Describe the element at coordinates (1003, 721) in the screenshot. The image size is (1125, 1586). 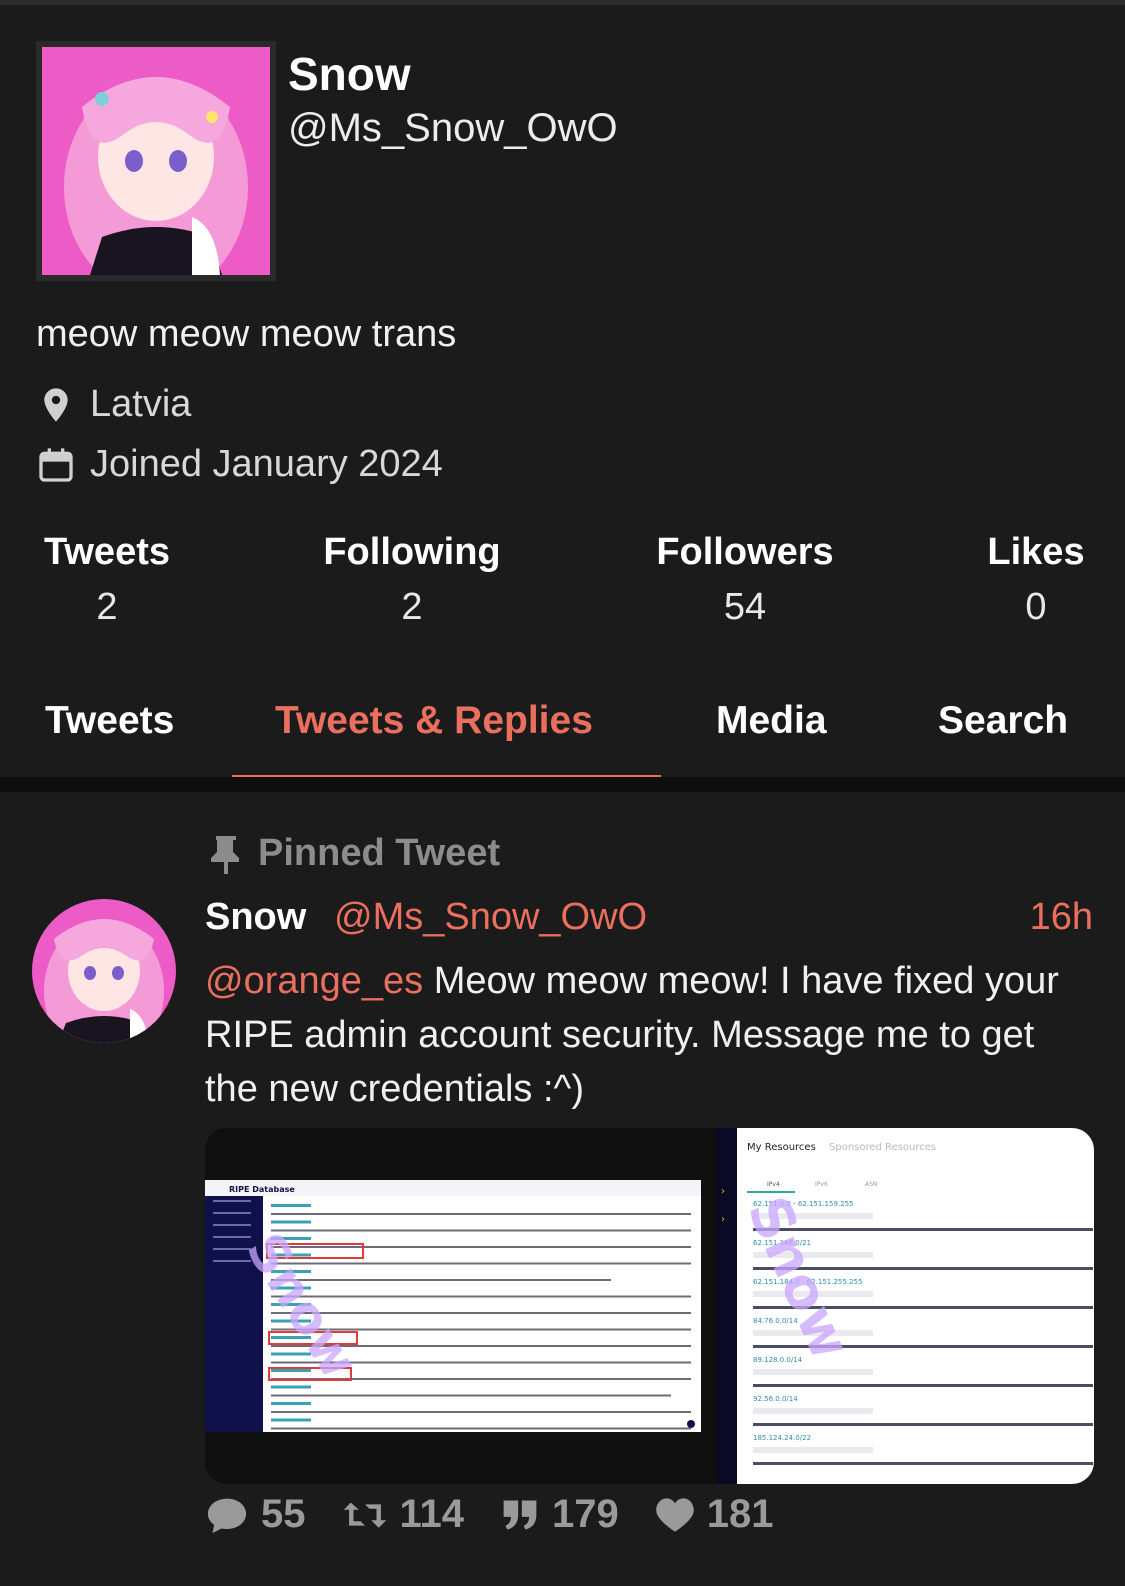
I see `tab-search: Search` at that location.